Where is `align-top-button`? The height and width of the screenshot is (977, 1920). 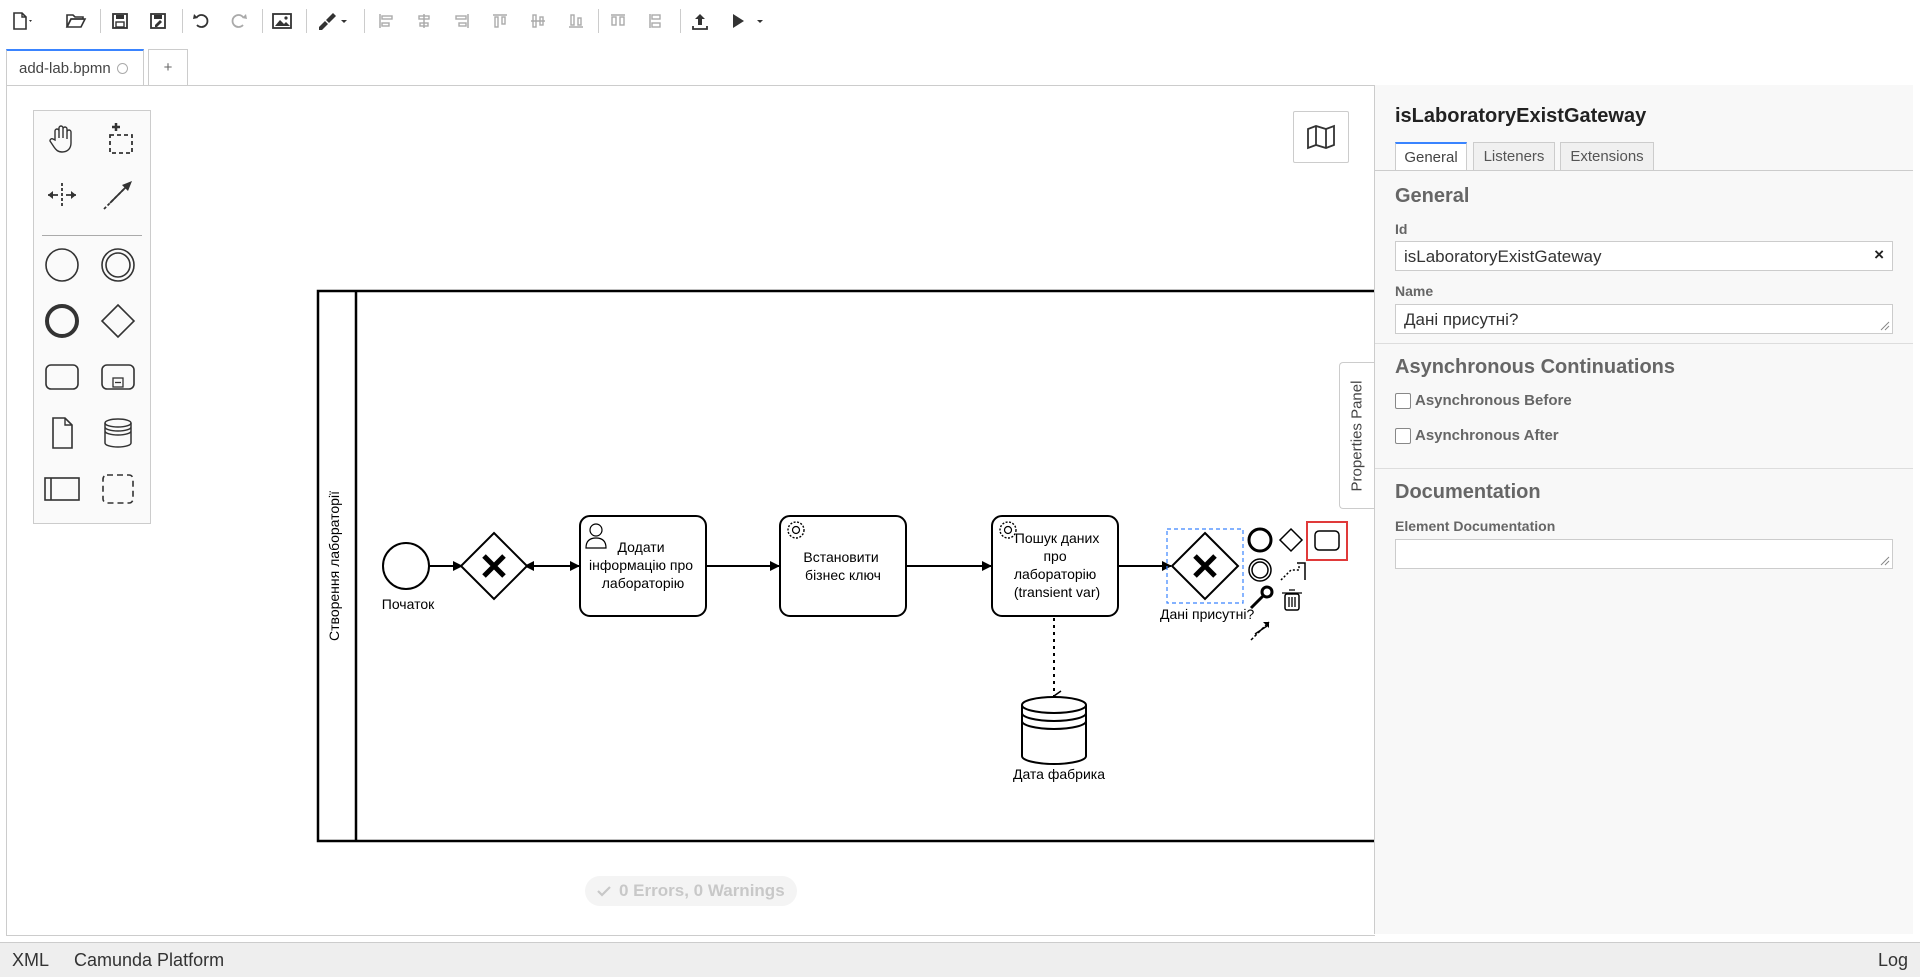
align-top-button is located at coordinates (500, 21).